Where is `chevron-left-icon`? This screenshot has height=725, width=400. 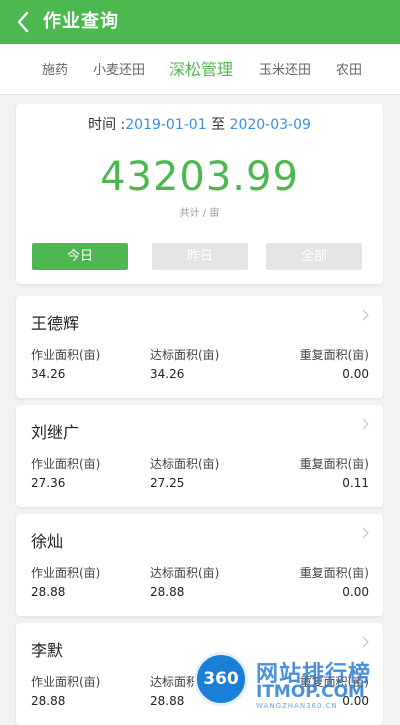 chevron-left-icon is located at coordinates (23, 22).